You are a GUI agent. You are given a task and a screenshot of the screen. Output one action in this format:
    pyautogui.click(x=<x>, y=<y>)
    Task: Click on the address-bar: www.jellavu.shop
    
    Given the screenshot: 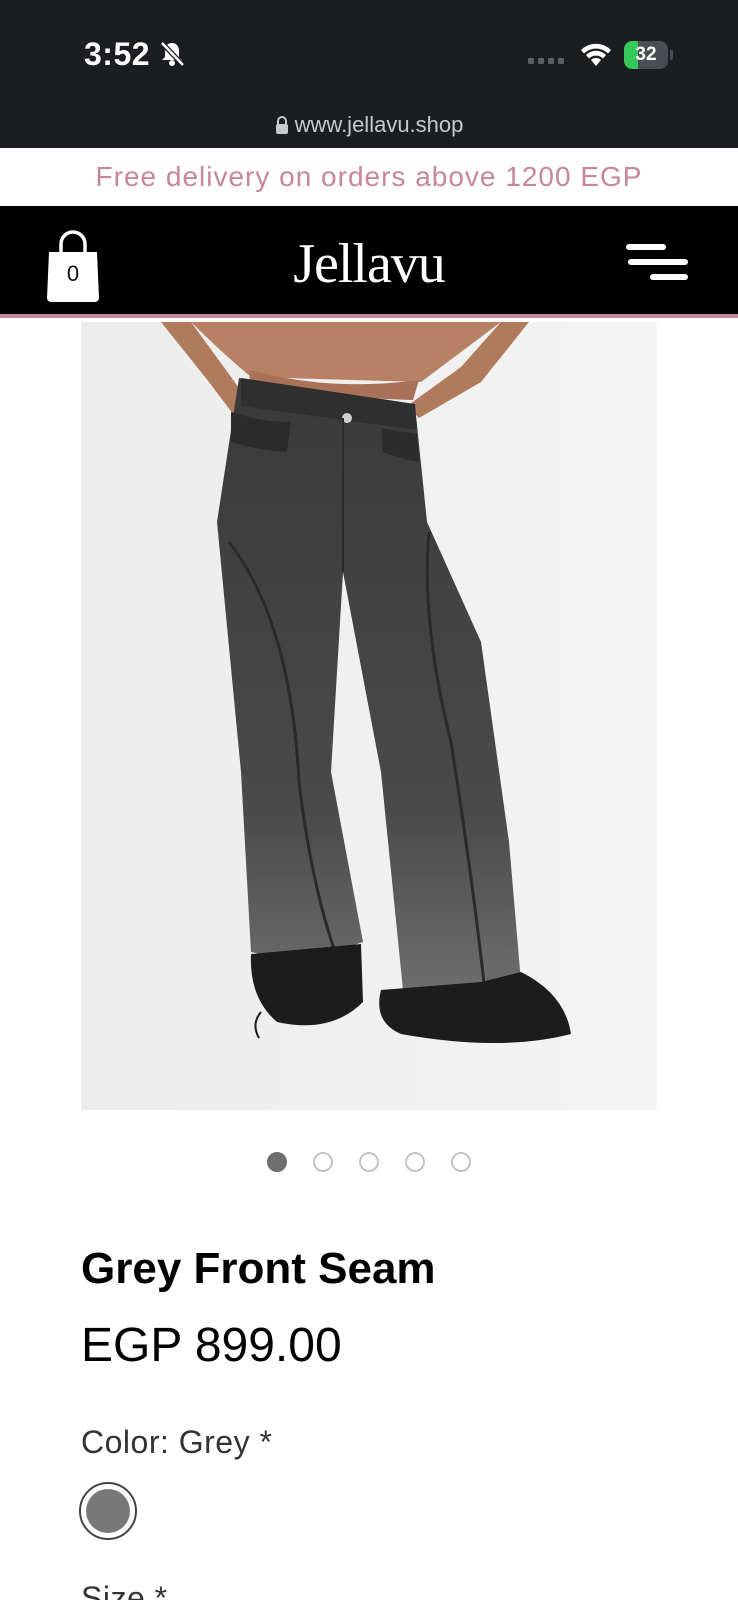 What is the action you would take?
    pyautogui.click(x=369, y=125)
    